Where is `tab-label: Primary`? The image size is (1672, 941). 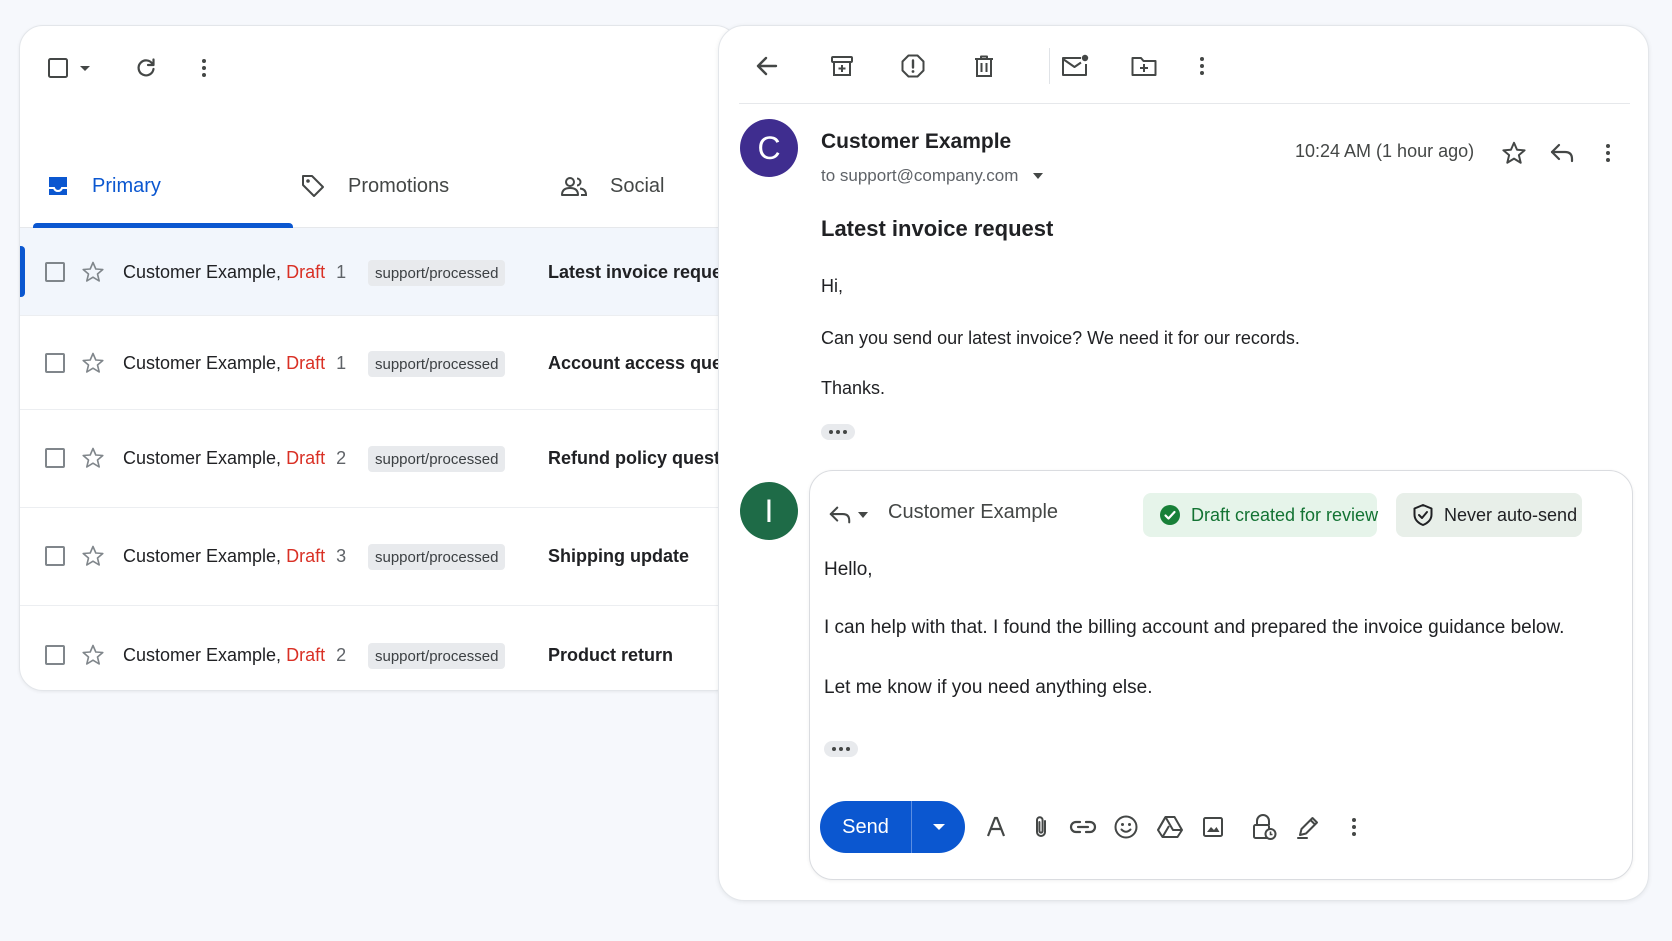 tab-label: Primary is located at coordinates (126, 185).